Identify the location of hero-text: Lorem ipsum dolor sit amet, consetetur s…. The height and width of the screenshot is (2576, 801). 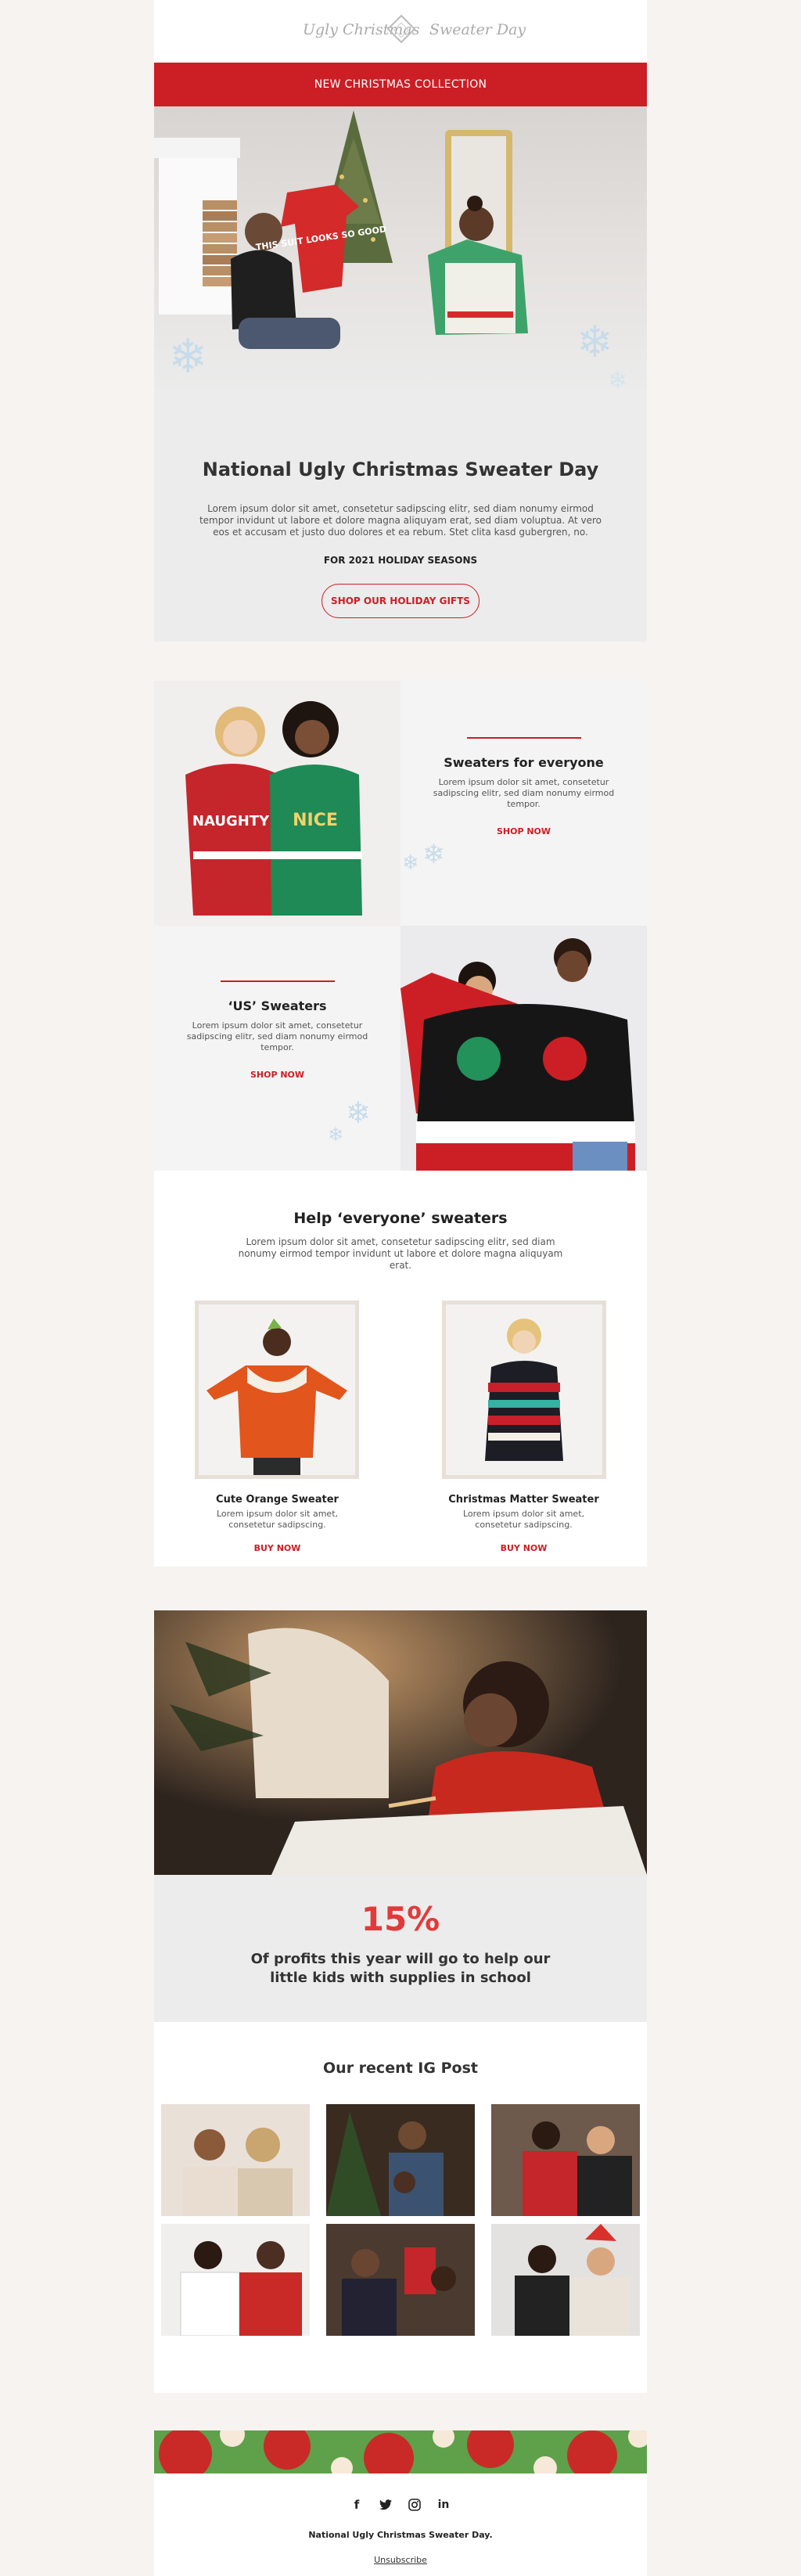
(400, 520).